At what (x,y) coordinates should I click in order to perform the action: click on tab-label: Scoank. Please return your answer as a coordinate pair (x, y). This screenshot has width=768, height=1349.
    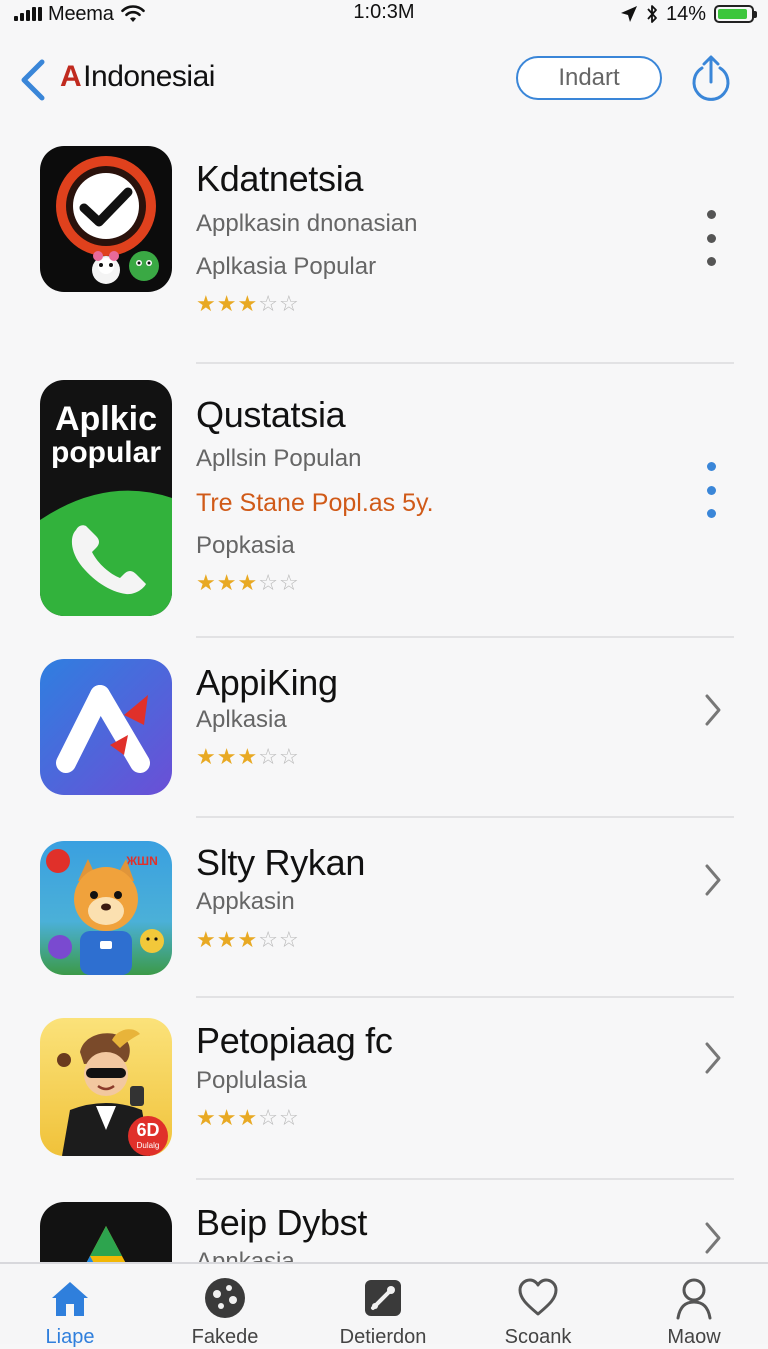
    Looking at the image, I should click on (538, 1337).